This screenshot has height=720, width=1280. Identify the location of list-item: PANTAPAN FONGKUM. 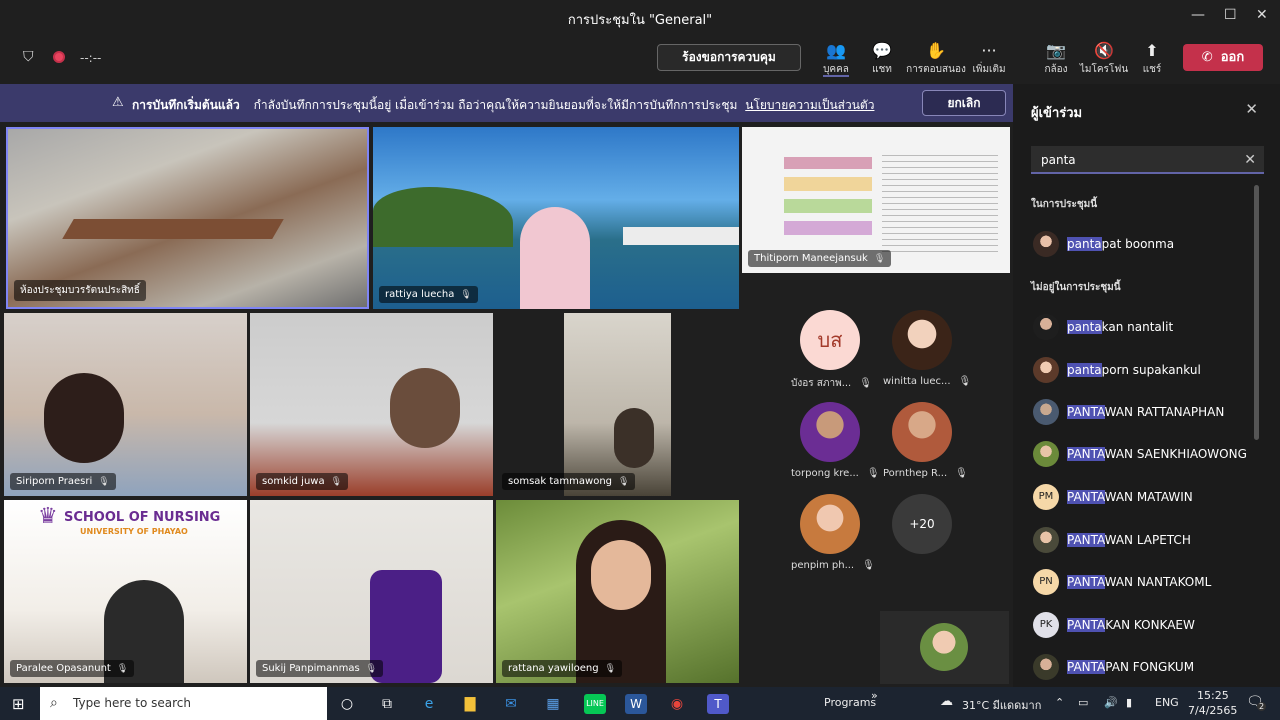
(1143, 668).